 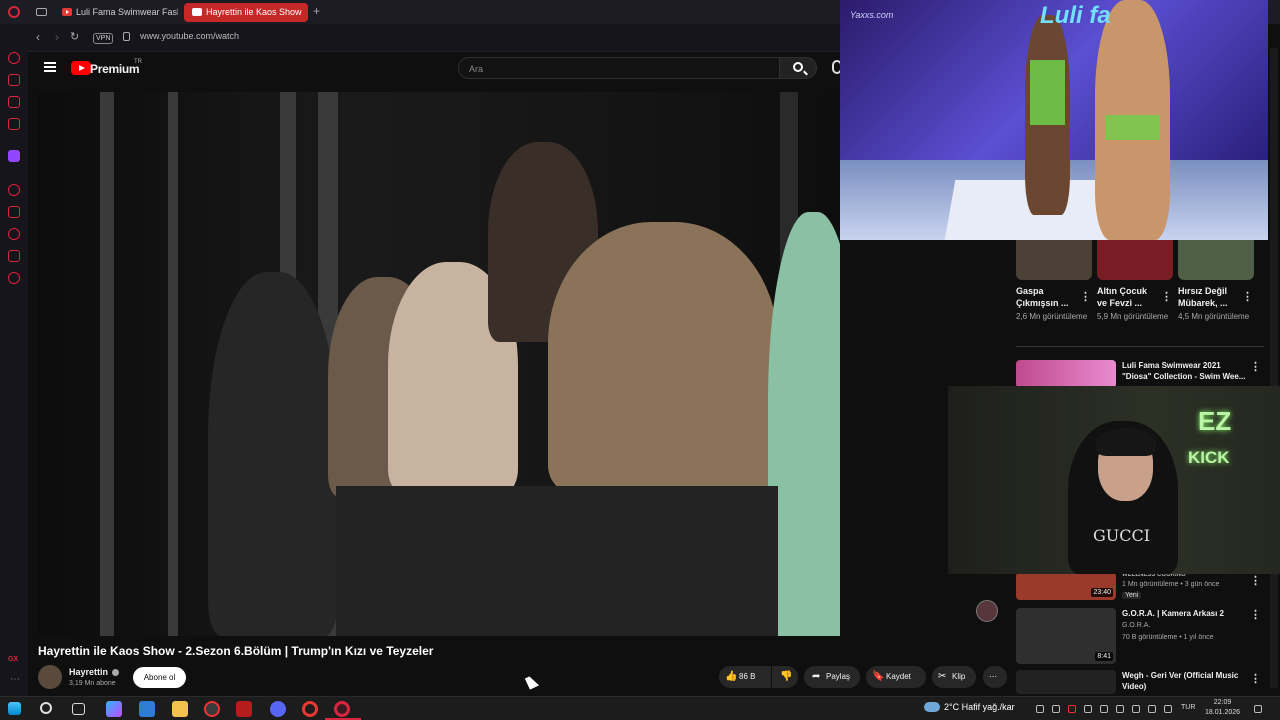 What do you see at coordinates (1126, 442) in the screenshot?
I see `streamer-hair` at bounding box center [1126, 442].